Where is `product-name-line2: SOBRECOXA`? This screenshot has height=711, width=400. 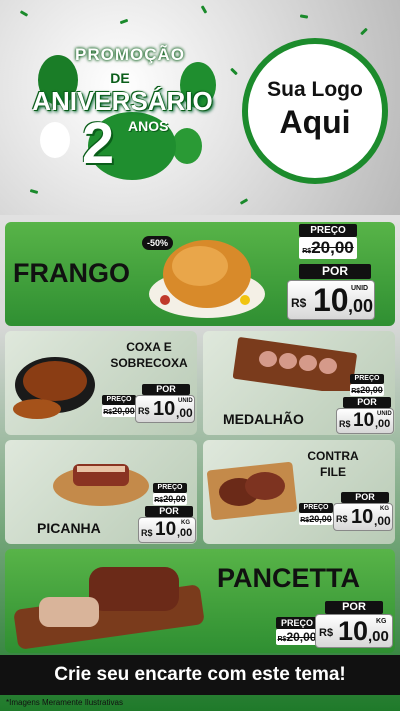 product-name-line2: SOBRECOXA is located at coordinates (149, 363).